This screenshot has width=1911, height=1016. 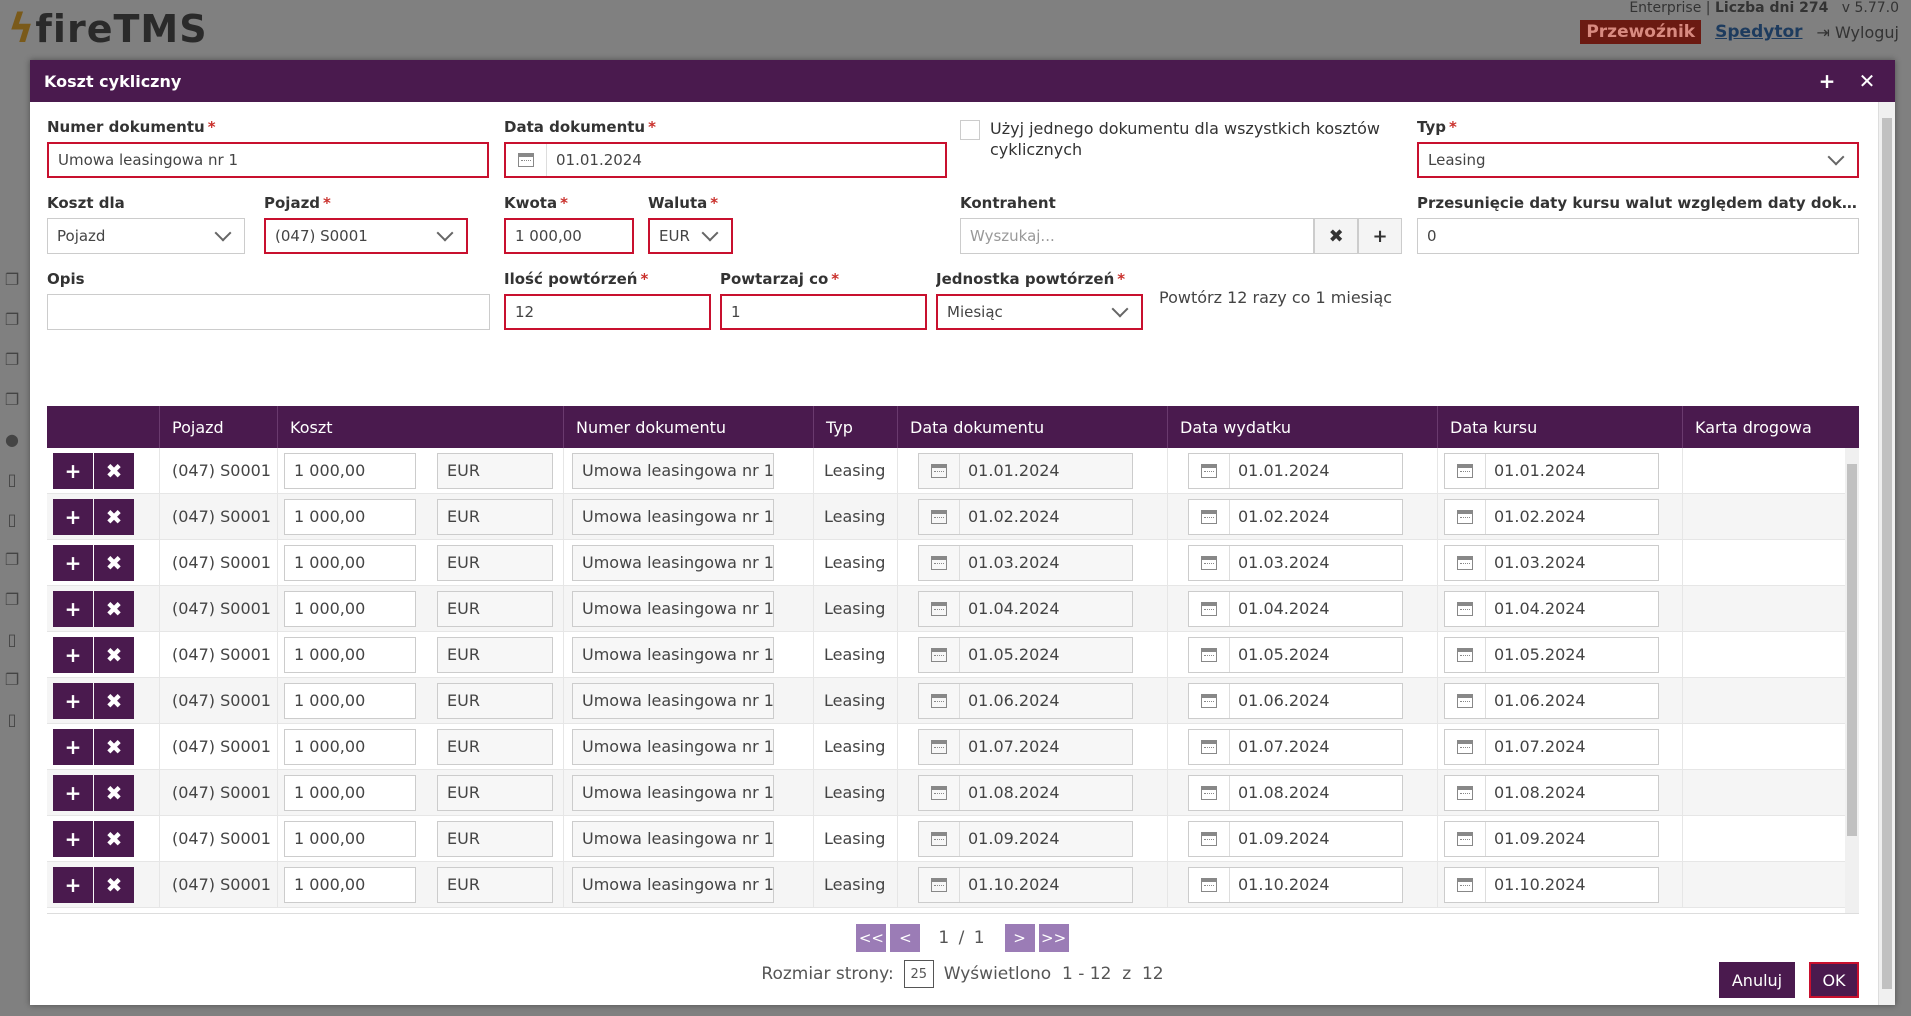 What do you see at coordinates (268, 160) in the screenshot?
I see `numer-dokumentu-input: Umowa leasingowa nr 1` at bounding box center [268, 160].